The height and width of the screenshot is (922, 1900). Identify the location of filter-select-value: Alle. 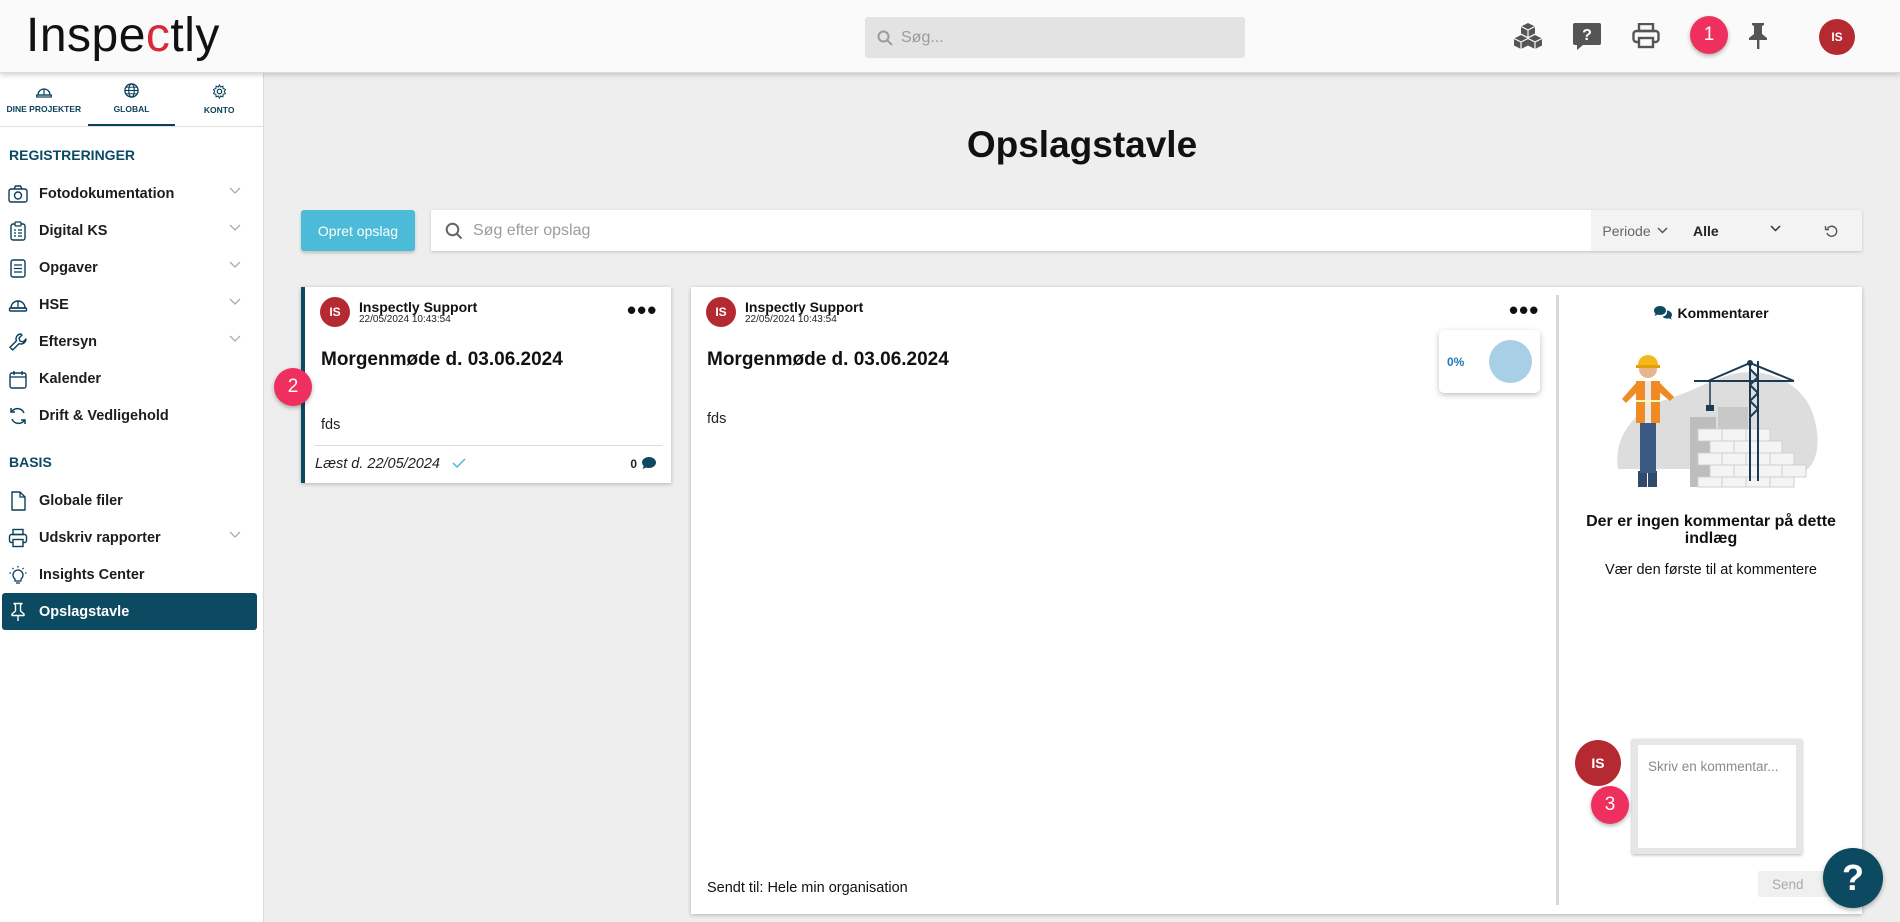
(1706, 230).